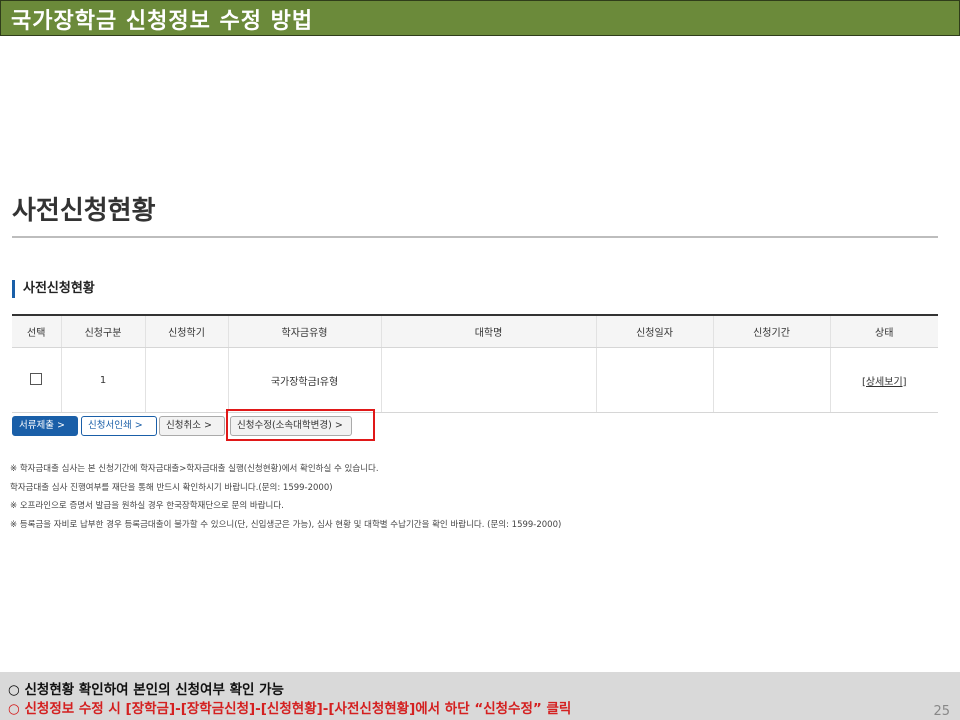 The height and width of the screenshot is (720, 960). I want to click on category-cell: 1, so click(103, 380).